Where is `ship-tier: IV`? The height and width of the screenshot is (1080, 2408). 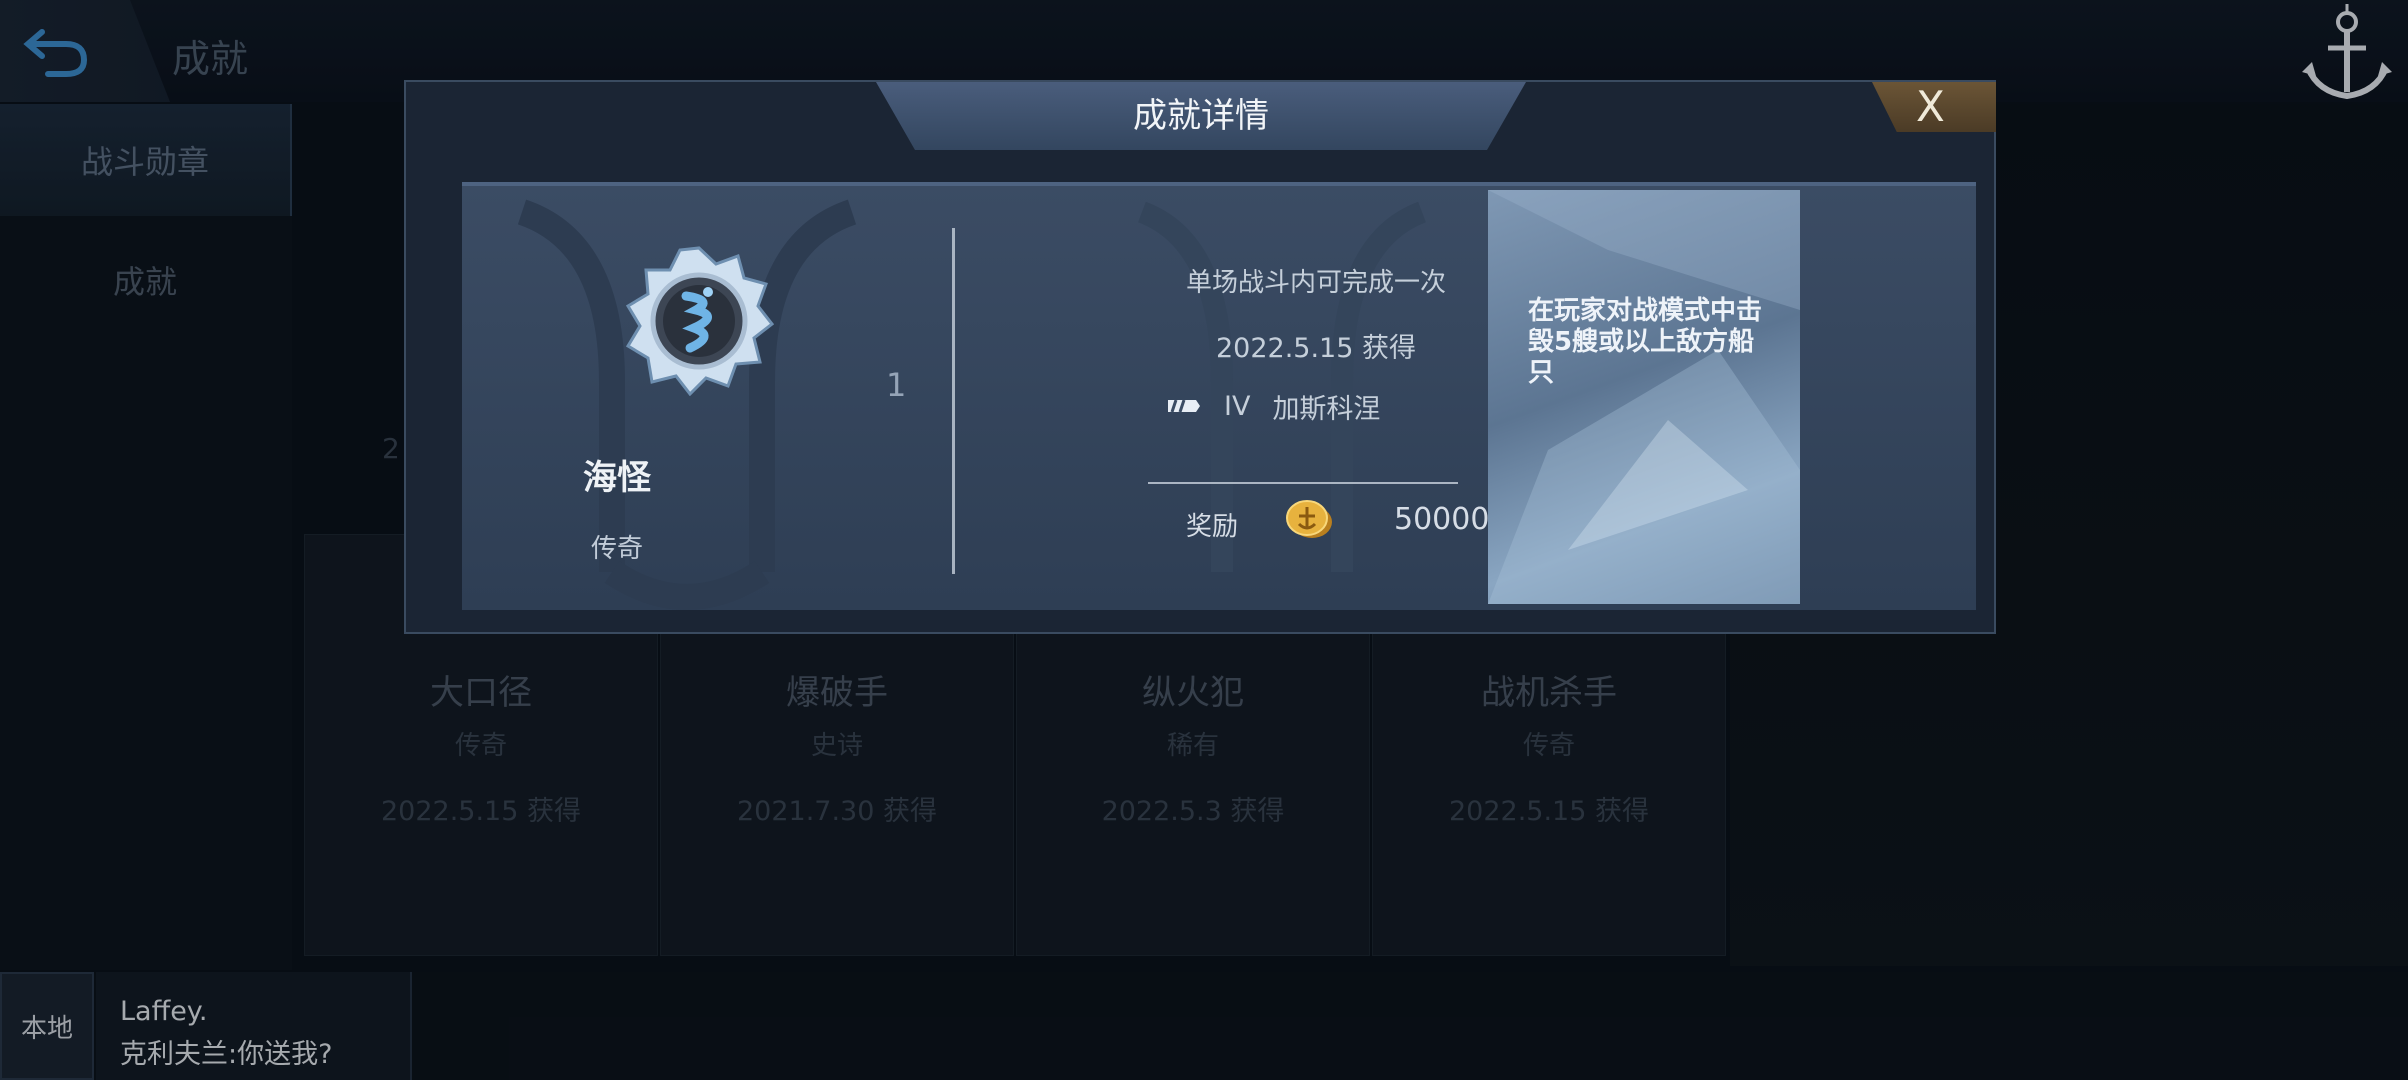 ship-tier: IV is located at coordinates (1237, 406).